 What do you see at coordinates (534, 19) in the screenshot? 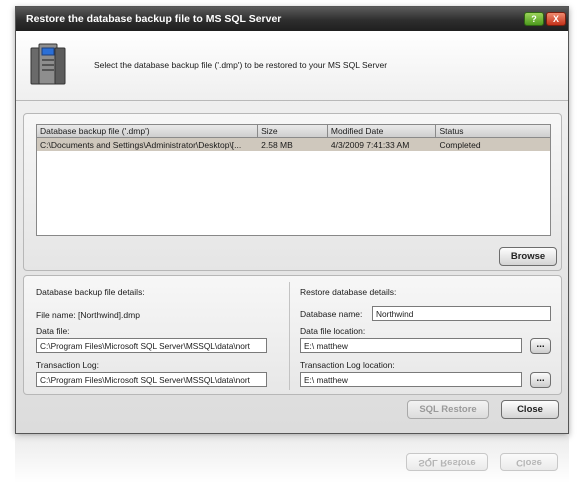
I see `help-button: ?` at bounding box center [534, 19].